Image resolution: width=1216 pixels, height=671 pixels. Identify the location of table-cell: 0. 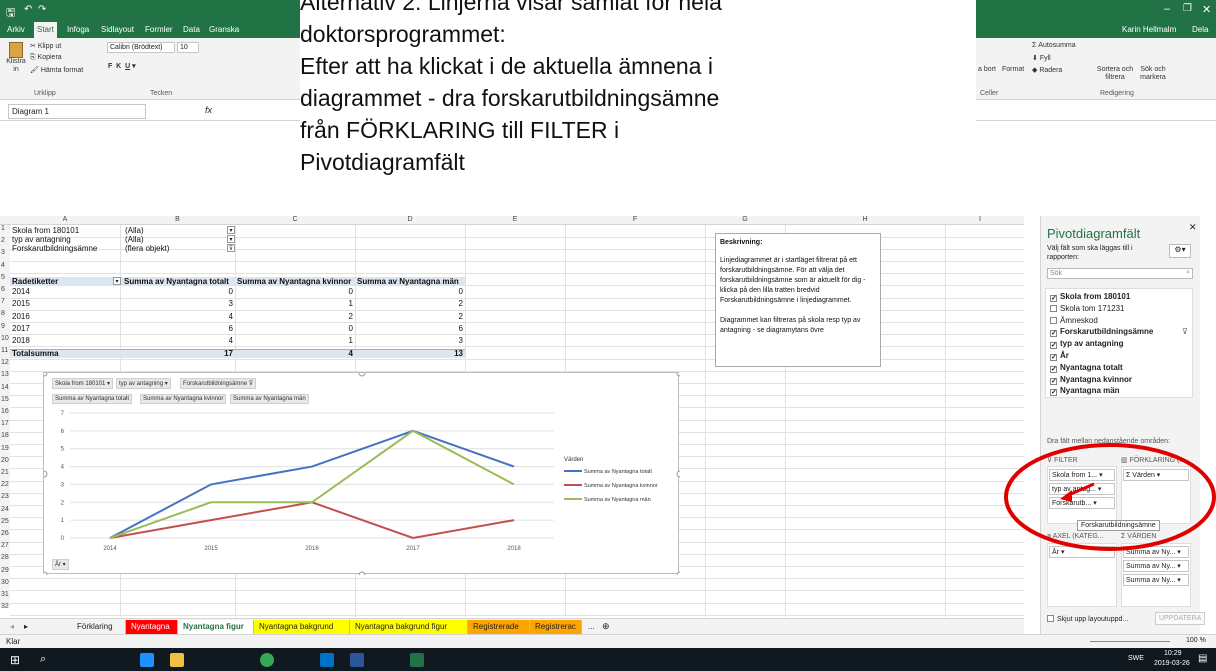
(436, 291).